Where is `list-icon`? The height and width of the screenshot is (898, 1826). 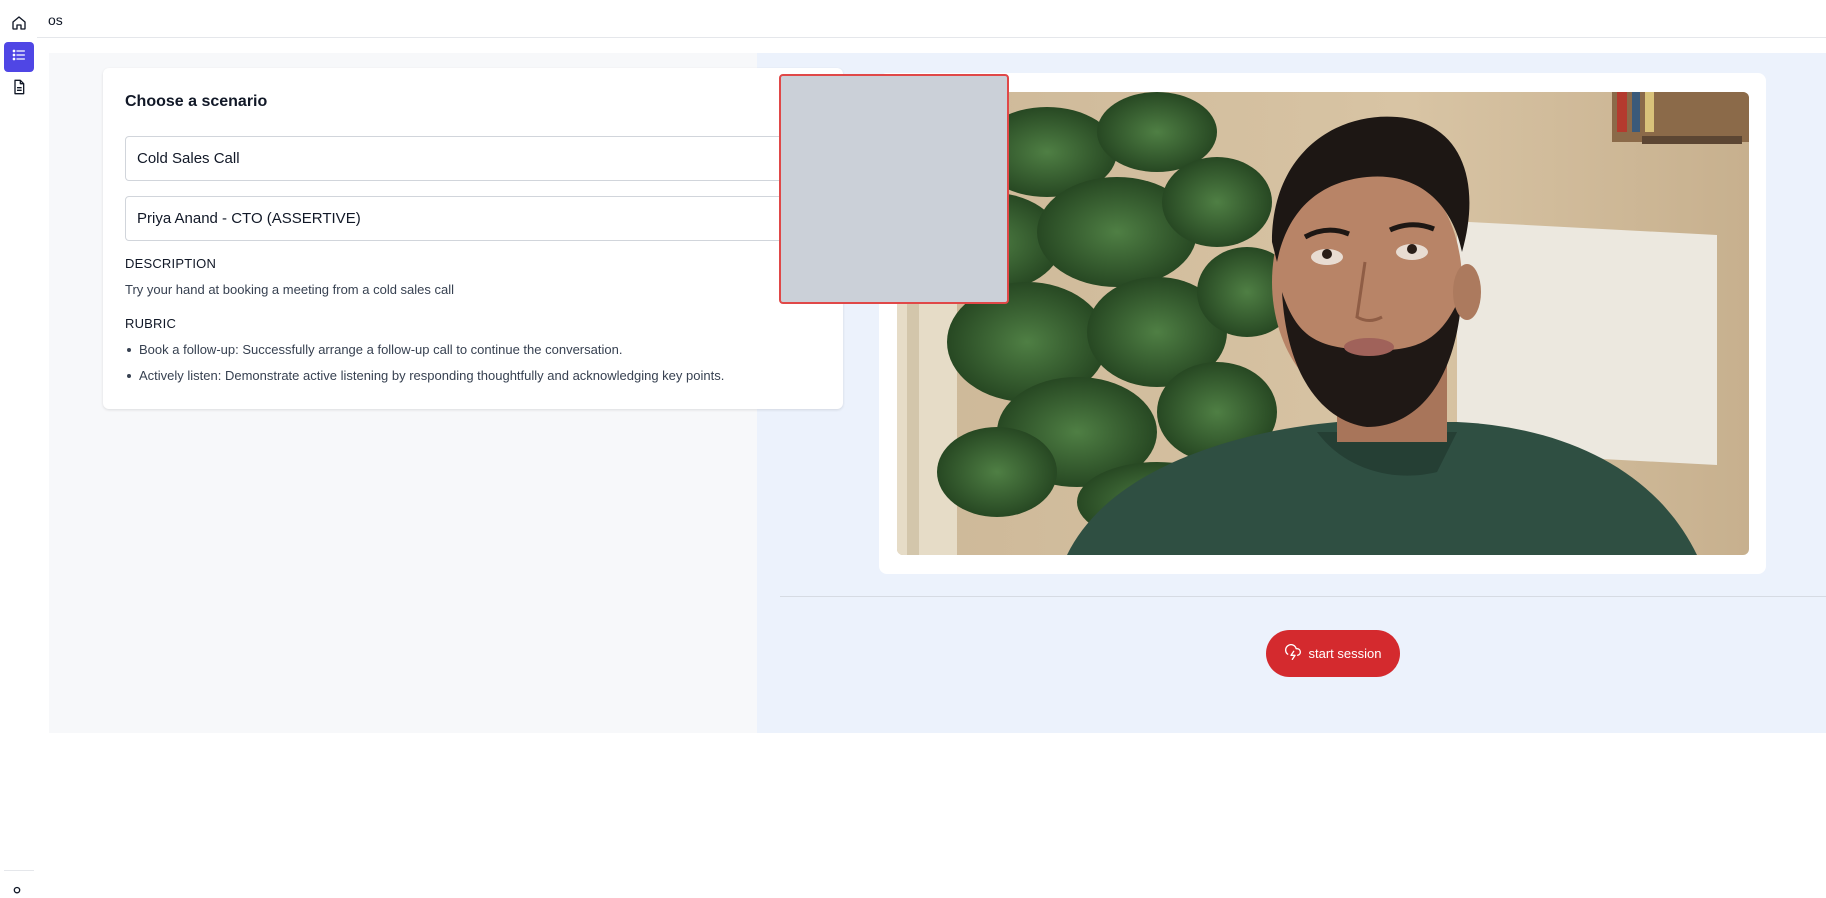 list-icon is located at coordinates (19, 57).